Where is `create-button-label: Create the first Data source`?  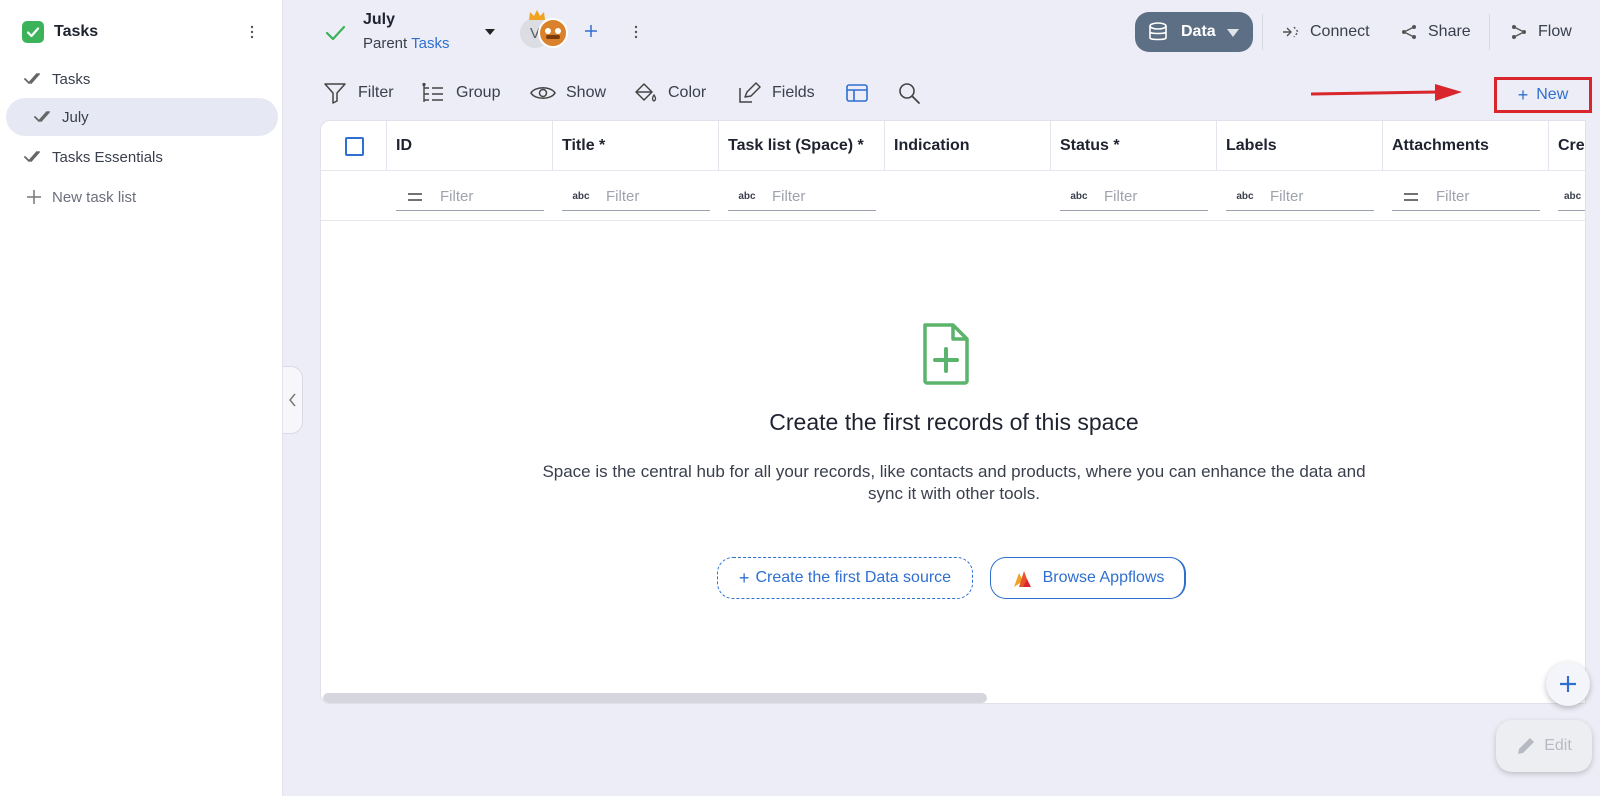 create-button-label: Create the first Data source is located at coordinates (853, 577).